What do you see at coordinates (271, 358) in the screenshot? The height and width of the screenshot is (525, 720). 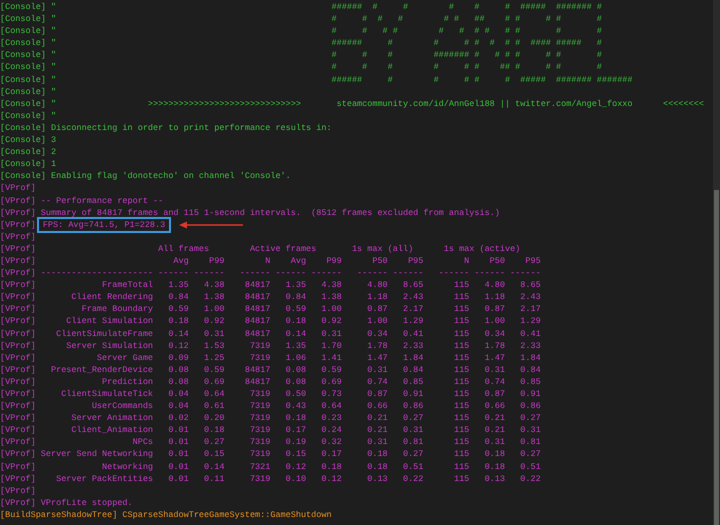 I see `log-line: [VProf] Server Game 0.09 1.25 7319 1.06 1.41 1.47 1.84 115 1.47 1.84` at bounding box center [271, 358].